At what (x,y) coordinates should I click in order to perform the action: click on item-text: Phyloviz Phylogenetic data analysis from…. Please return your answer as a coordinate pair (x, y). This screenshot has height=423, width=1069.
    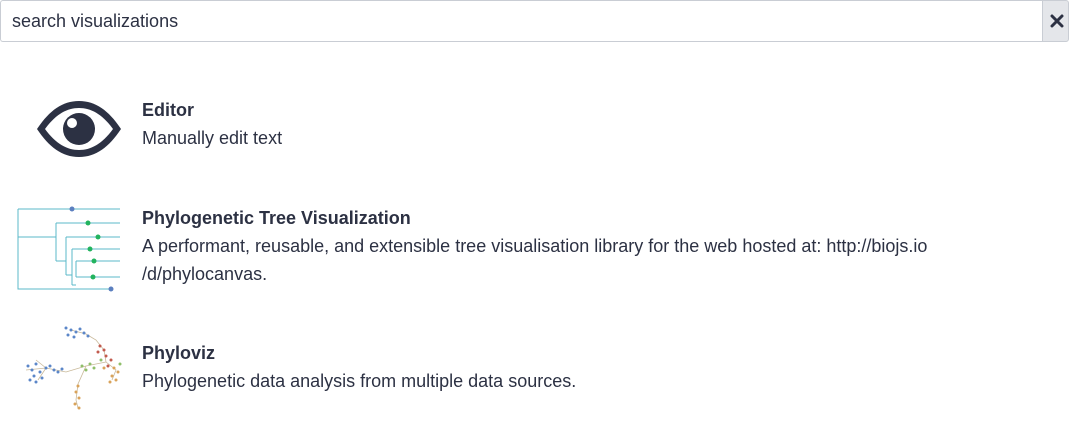
    Looking at the image, I should click on (592, 368).